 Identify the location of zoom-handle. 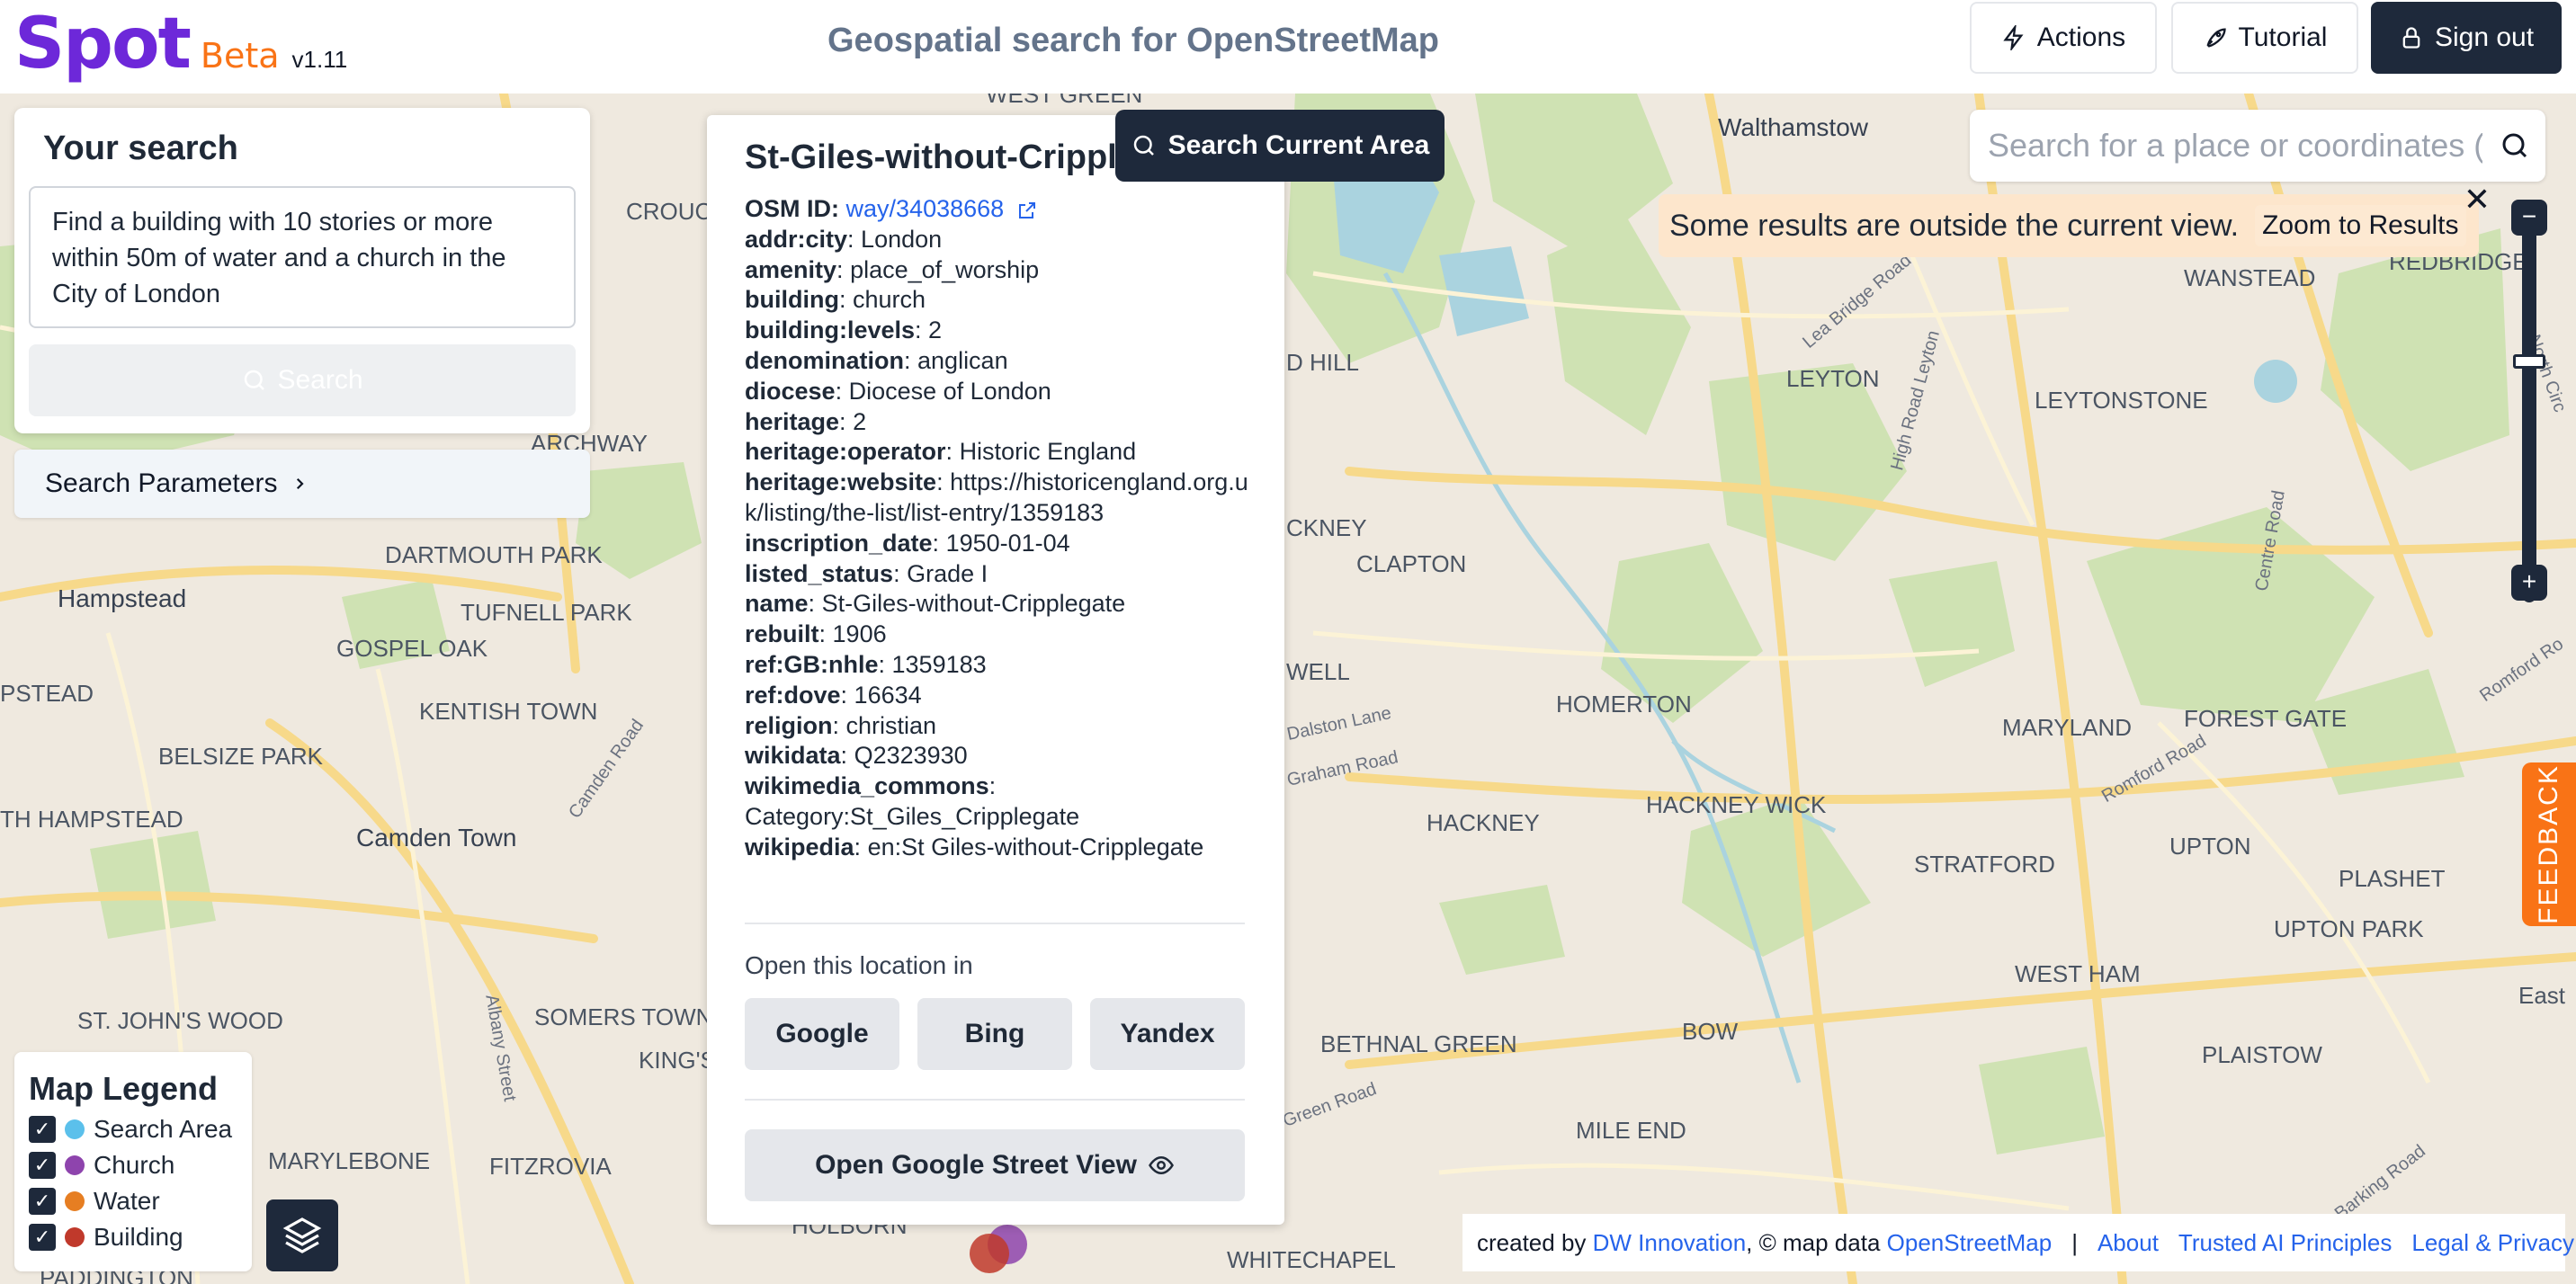
(2529, 362).